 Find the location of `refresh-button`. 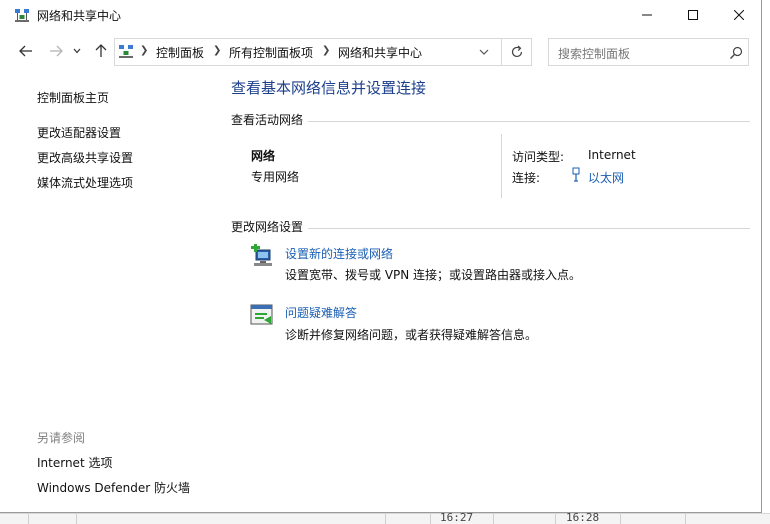

refresh-button is located at coordinates (517, 52).